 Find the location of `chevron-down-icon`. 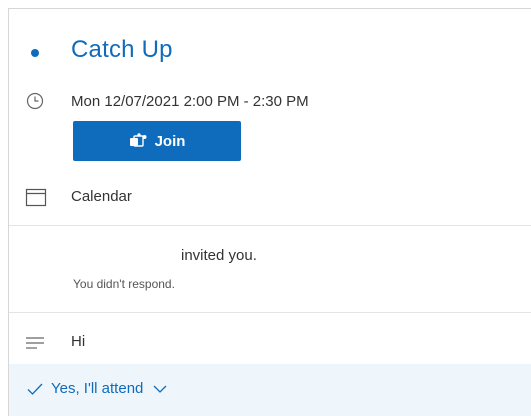

chevron-down-icon is located at coordinates (160, 389).